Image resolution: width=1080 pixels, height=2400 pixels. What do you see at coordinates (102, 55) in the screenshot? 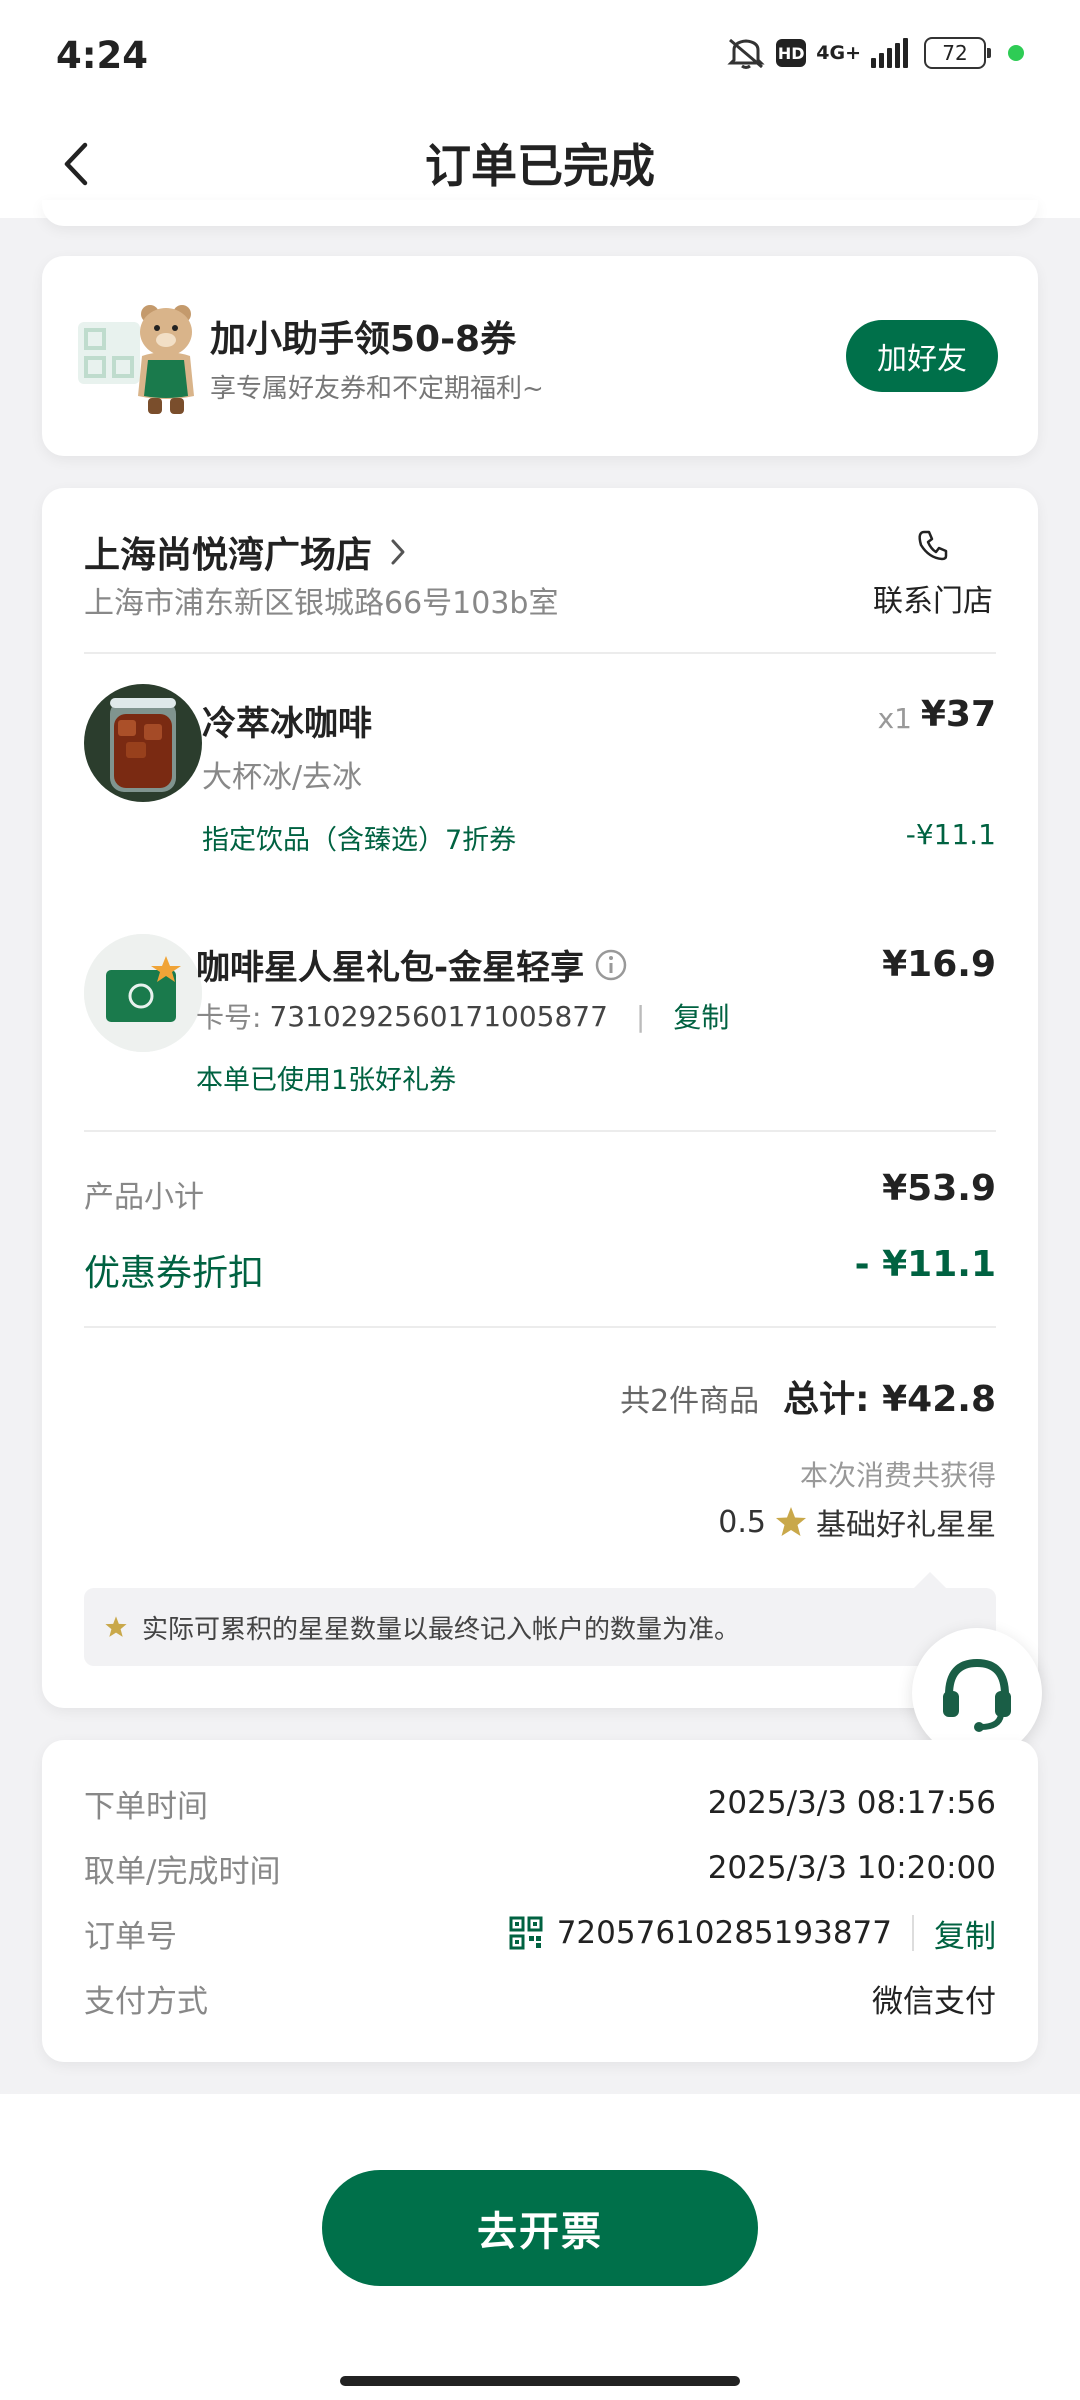
I see `status-time: 4:24` at bounding box center [102, 55].